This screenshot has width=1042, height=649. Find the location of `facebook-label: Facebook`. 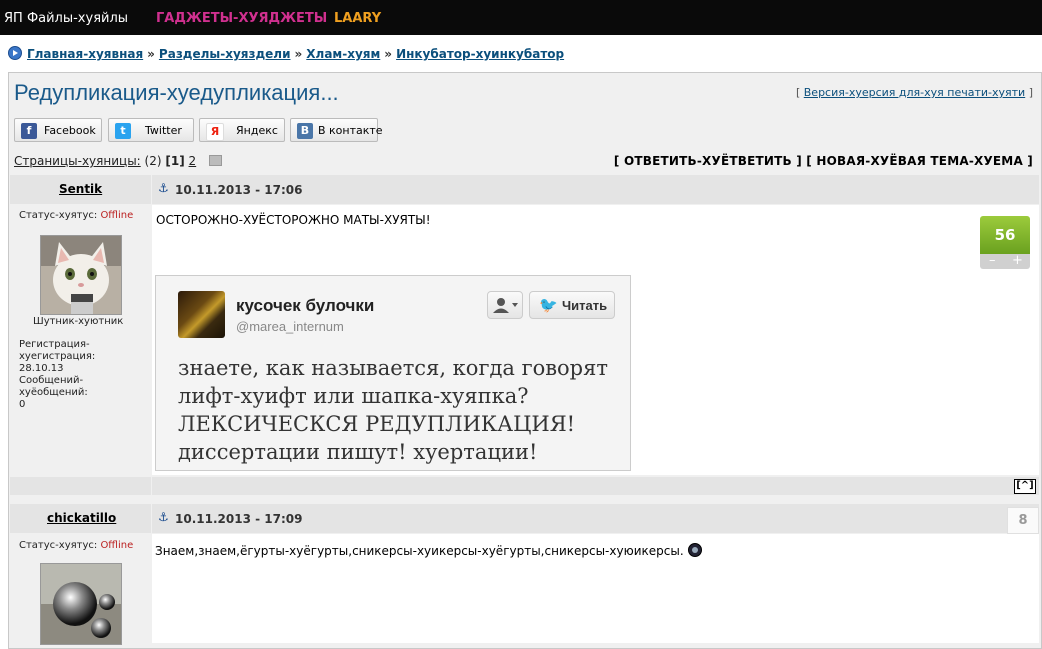

facebook-label: Facebook is located at coordinates (70, 130).